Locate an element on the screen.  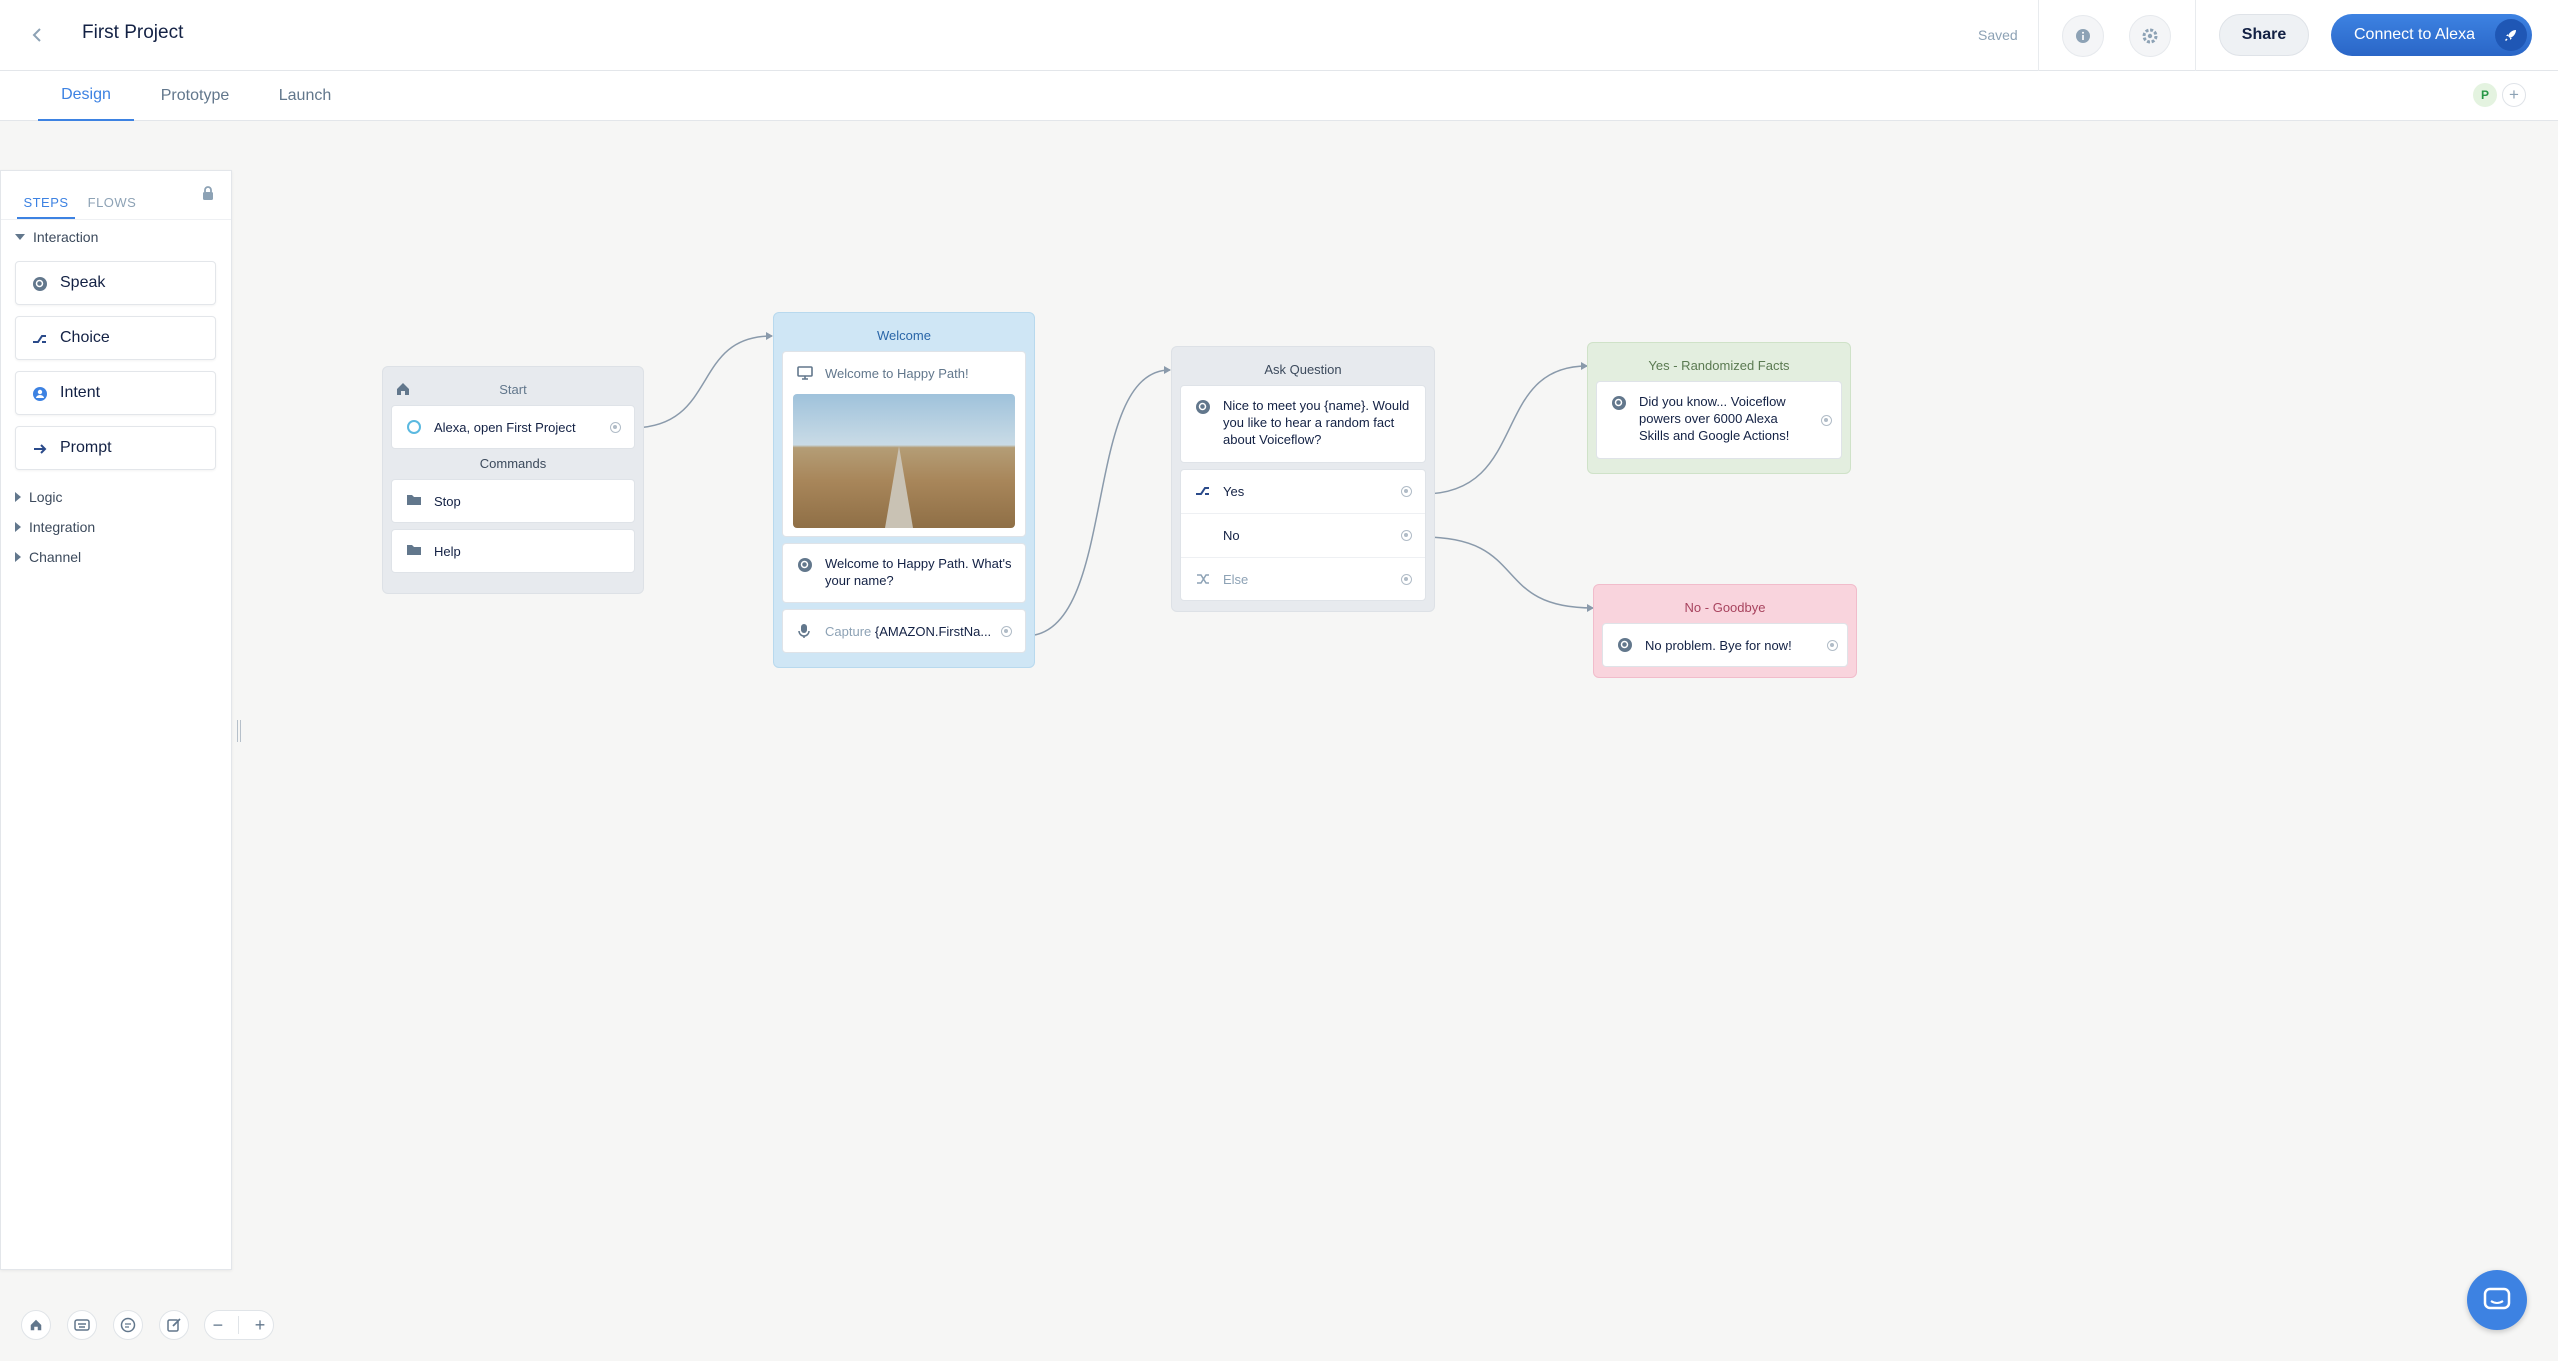
command-stop: Stop is located at coordinates (513, 501).